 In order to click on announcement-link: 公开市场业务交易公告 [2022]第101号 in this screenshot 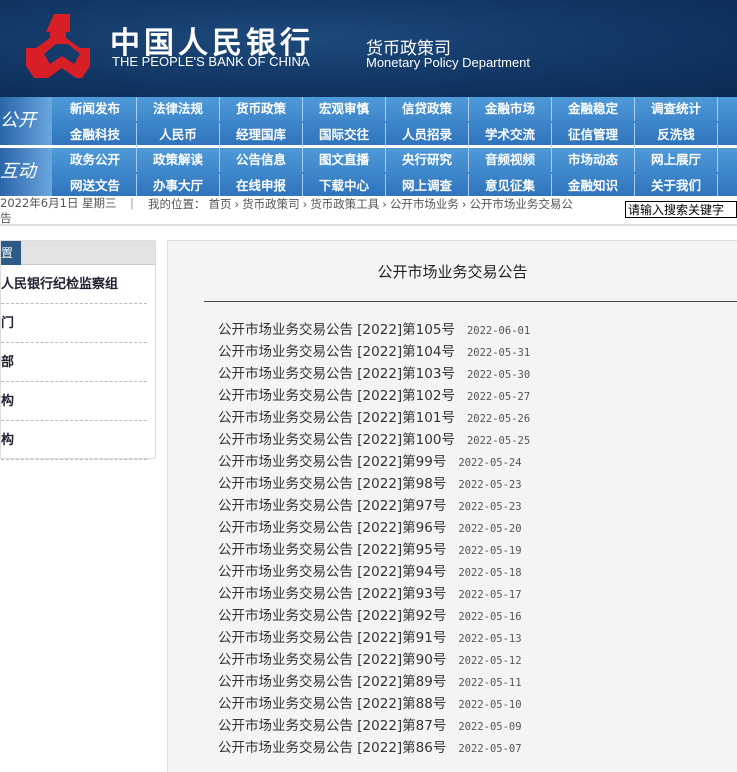, I will do `click(336, 418)`.